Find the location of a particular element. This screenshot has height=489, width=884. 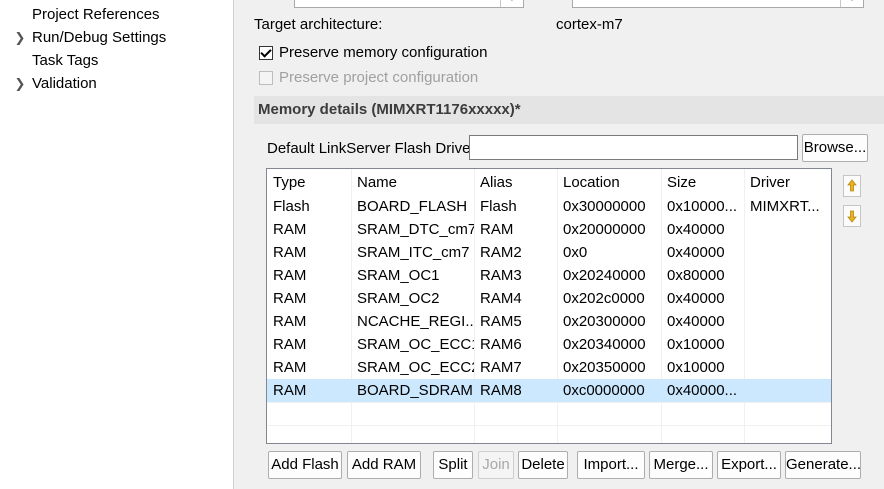

table-row: RAM SRAM_ITC_cm7 RAM2 0x0 0x40000 is located at coordinates (549, 252).